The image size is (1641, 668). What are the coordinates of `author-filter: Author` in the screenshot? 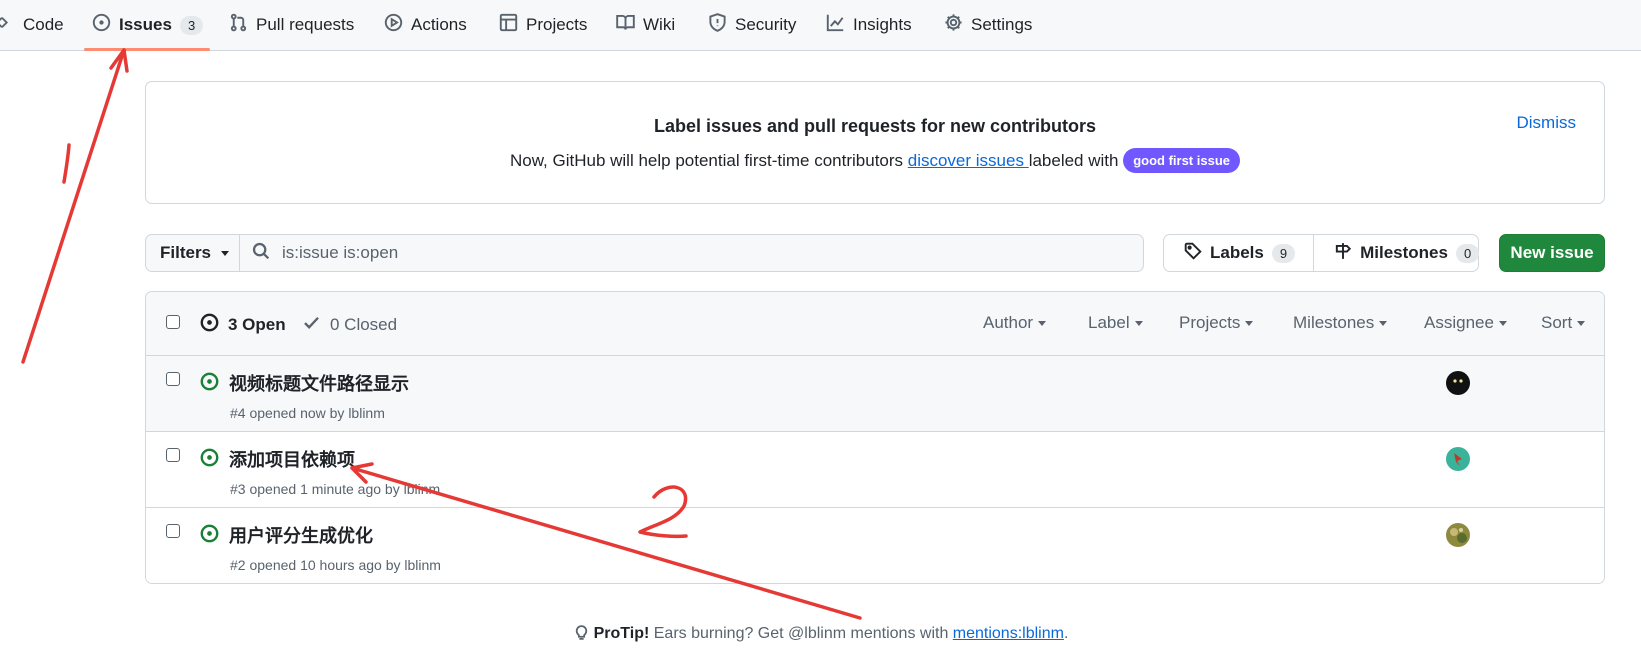 It's located at (1015, 323).